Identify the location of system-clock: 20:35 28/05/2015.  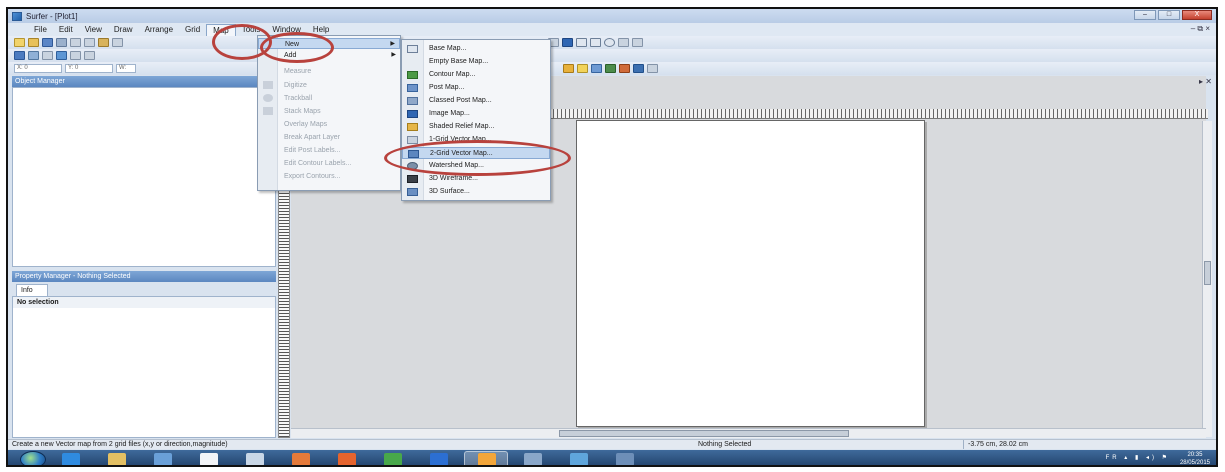
(1195, 458).